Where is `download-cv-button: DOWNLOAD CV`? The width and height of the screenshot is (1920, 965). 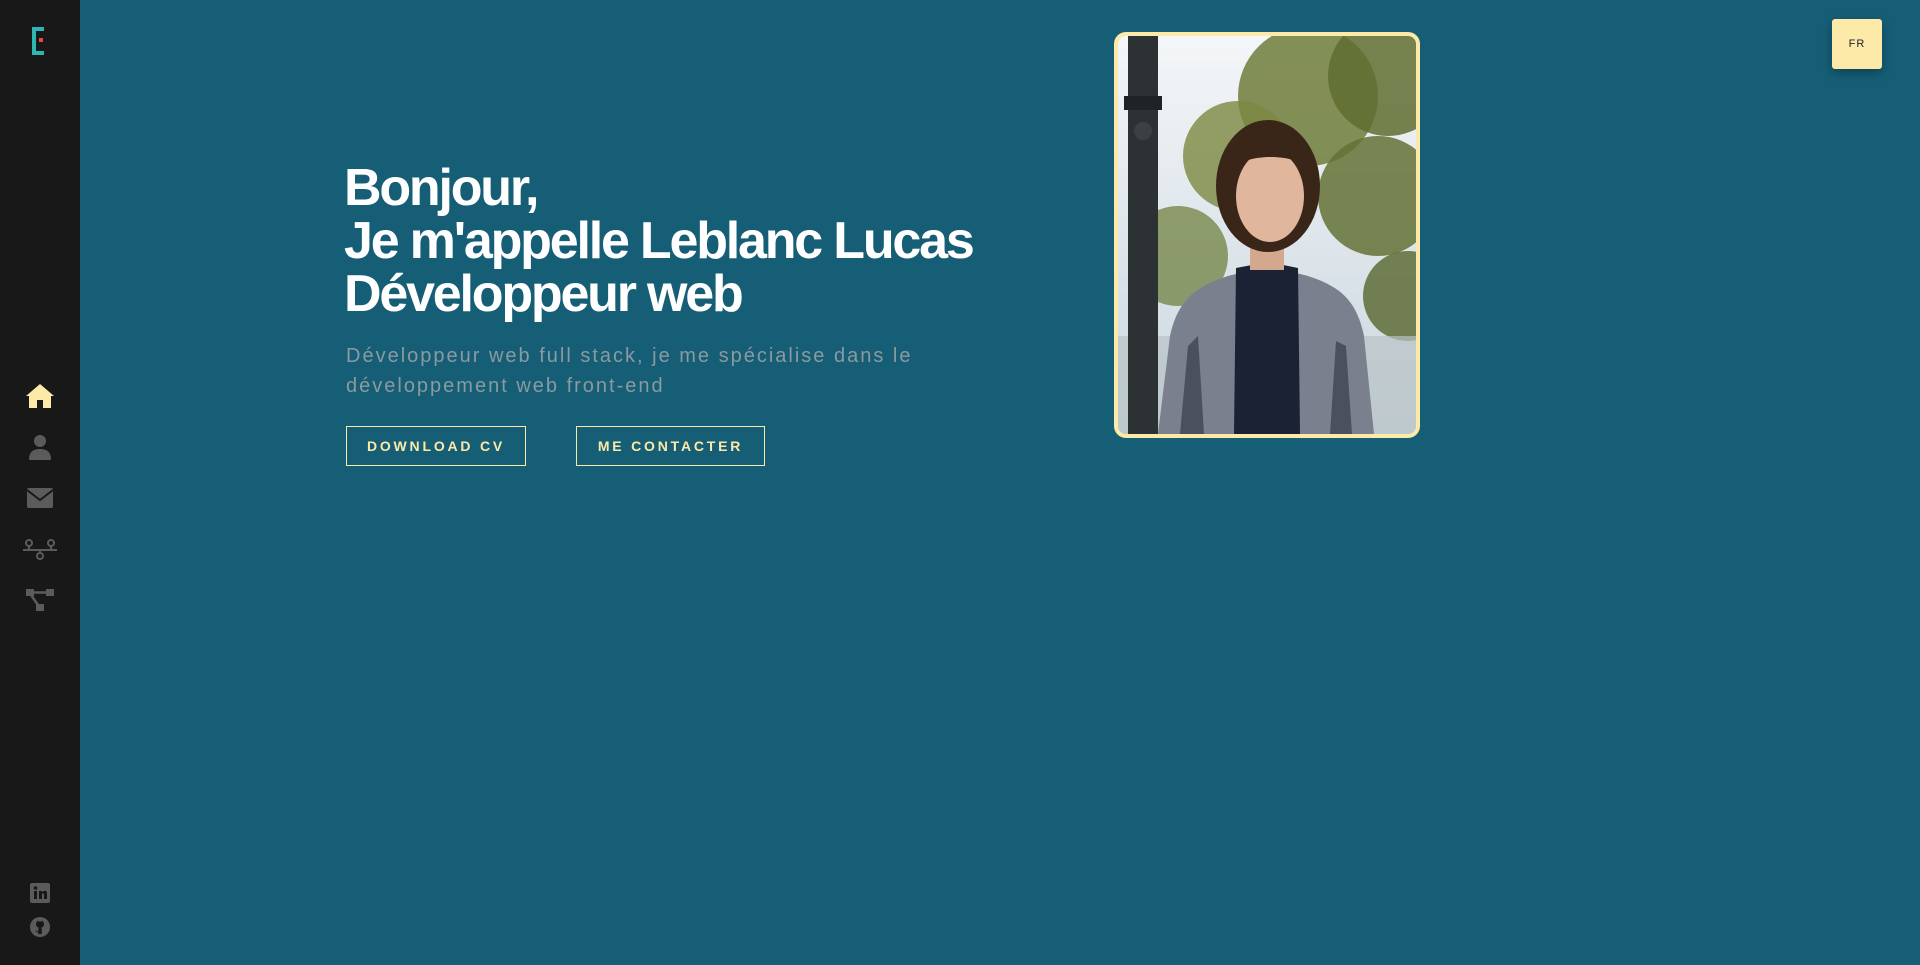 download-cv-button: DOWNLOAD CV is located at coordinates (436, 446).